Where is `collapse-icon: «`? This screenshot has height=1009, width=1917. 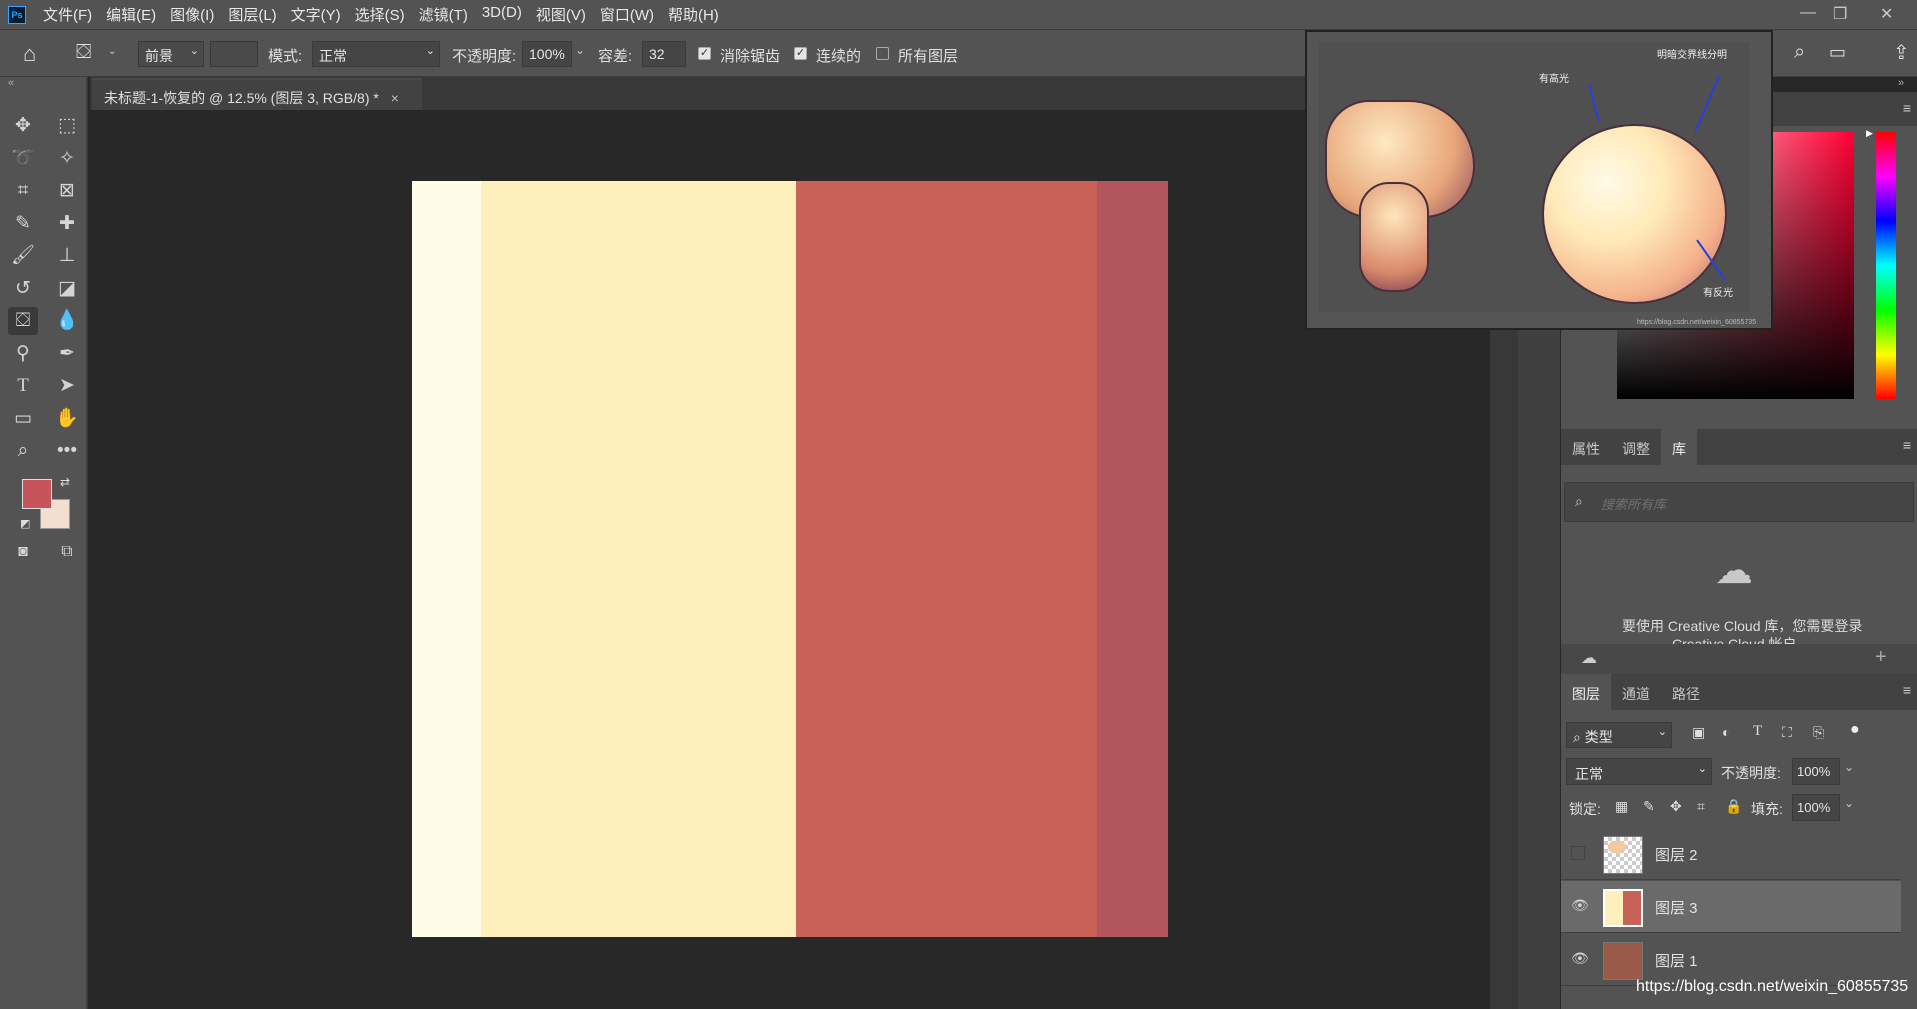
collapse-icon: « is located at coordinates (11, 83).